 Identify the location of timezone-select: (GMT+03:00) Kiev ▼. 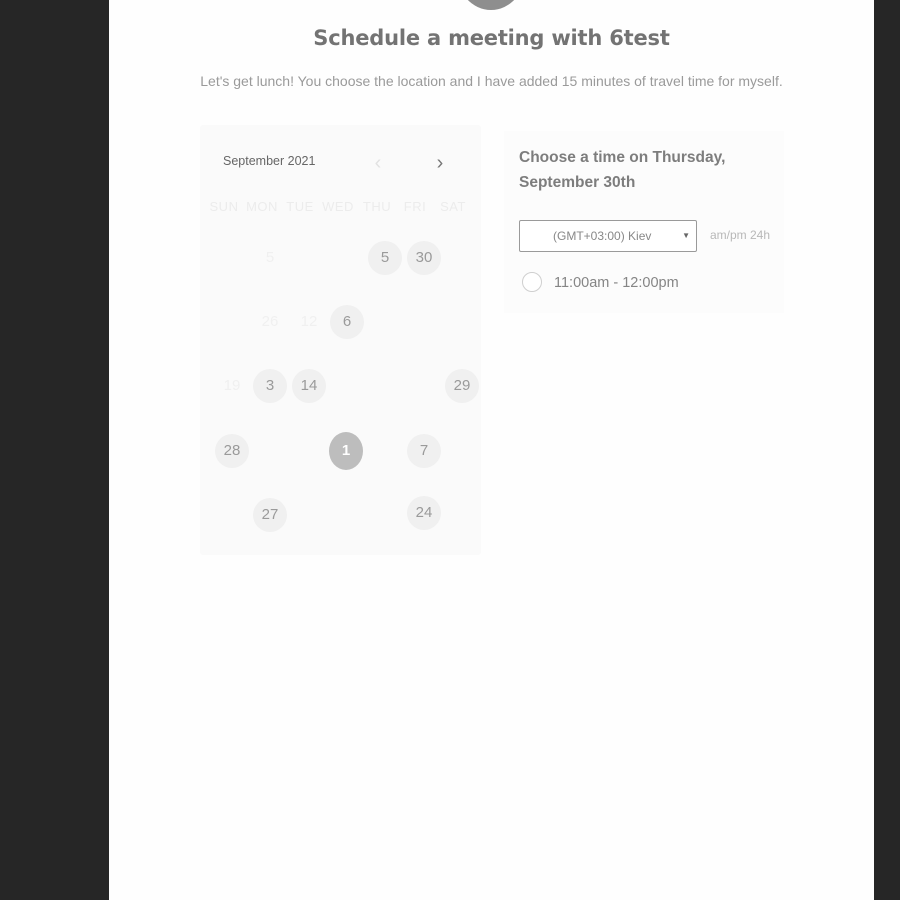
(608, 236).